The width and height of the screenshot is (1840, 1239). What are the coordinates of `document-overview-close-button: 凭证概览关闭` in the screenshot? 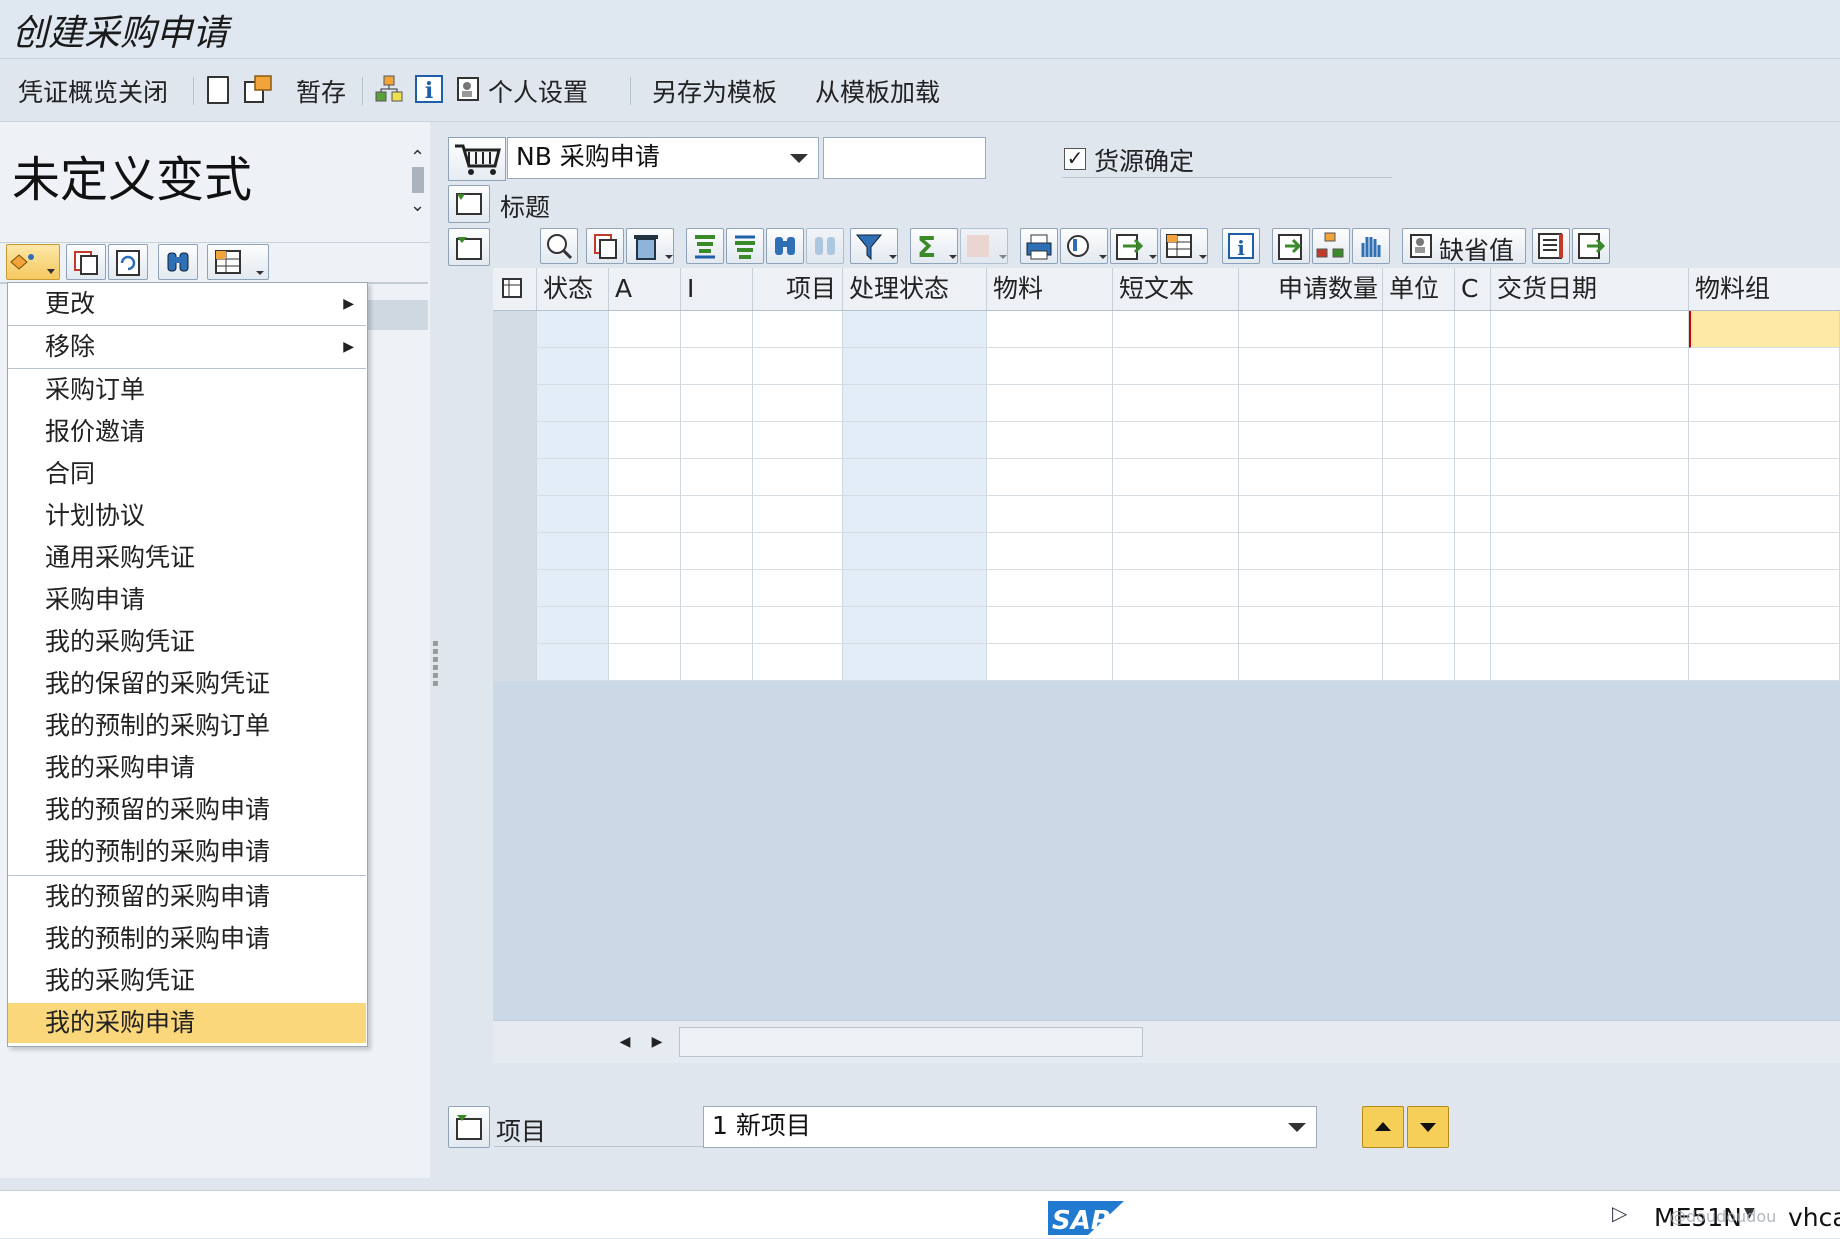 It's located at (93, 91).